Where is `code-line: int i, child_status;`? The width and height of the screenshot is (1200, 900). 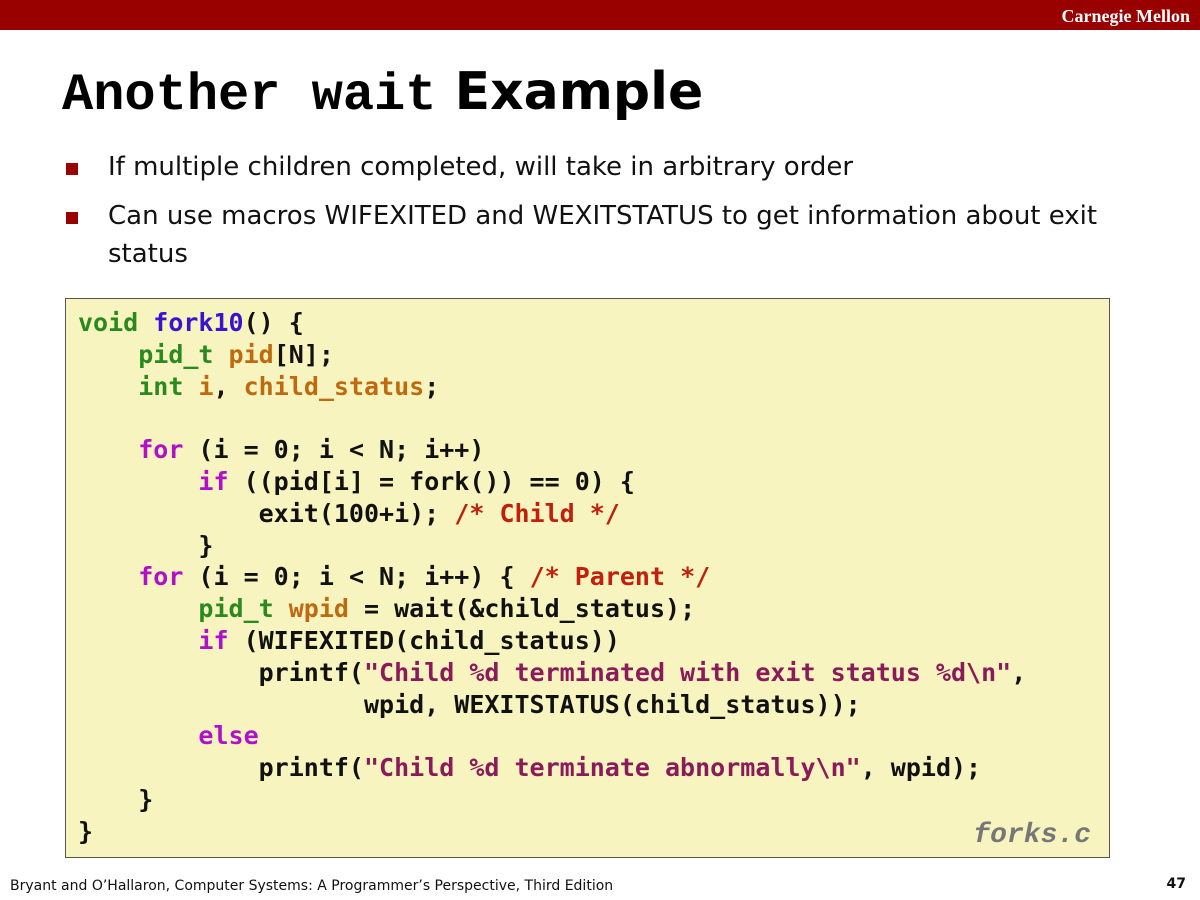
code-line: int i, child_status; is located at coordinates (258, 386).